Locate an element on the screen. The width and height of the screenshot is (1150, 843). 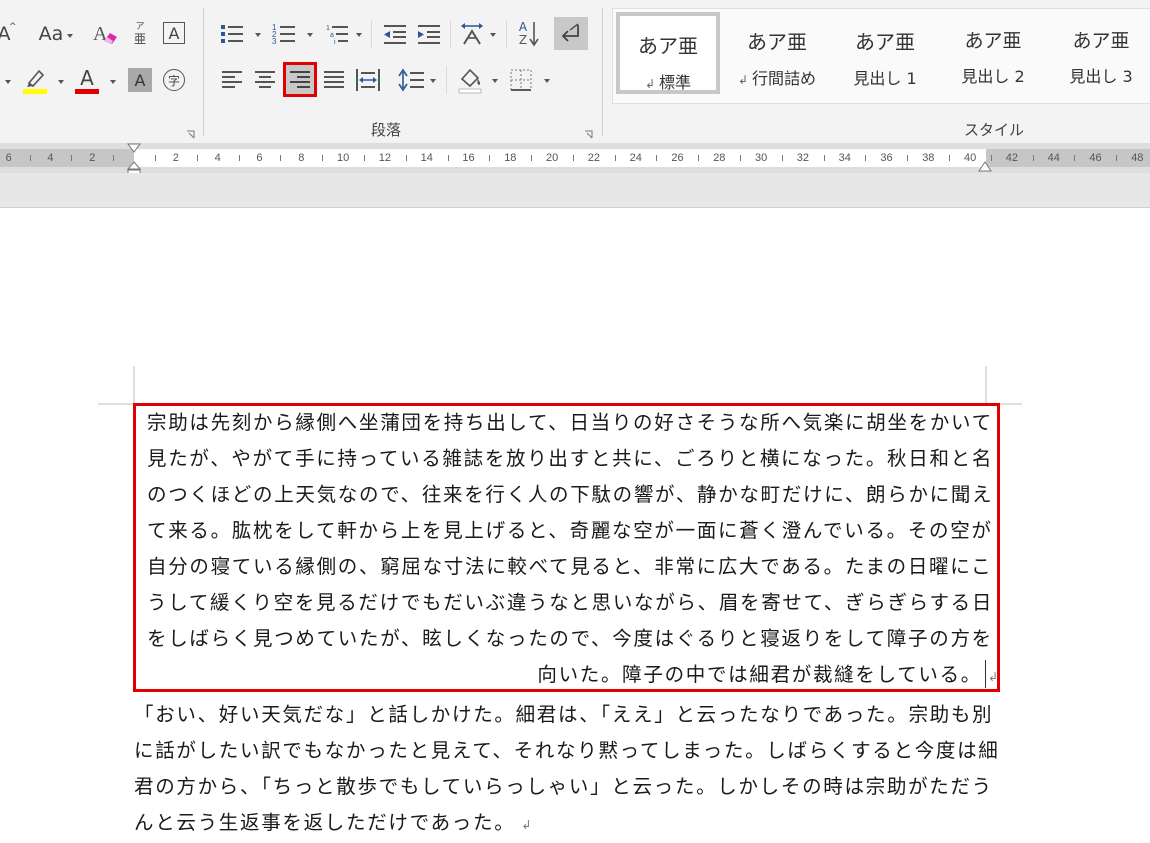
show-hide-marks-button is located at coordinates (571, 33).